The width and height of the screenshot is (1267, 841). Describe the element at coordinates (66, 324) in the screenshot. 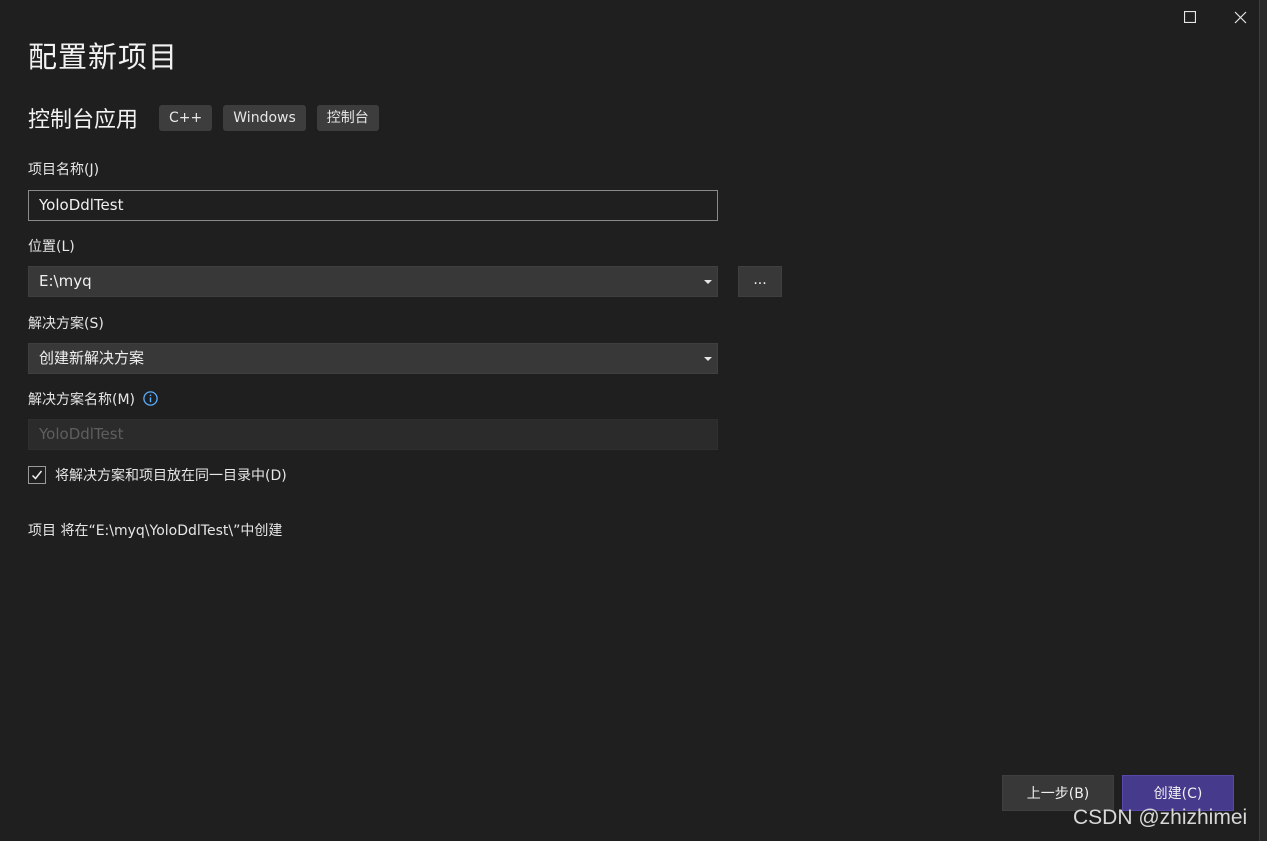

I see `solution-label: 解决方案(S)` at that location.